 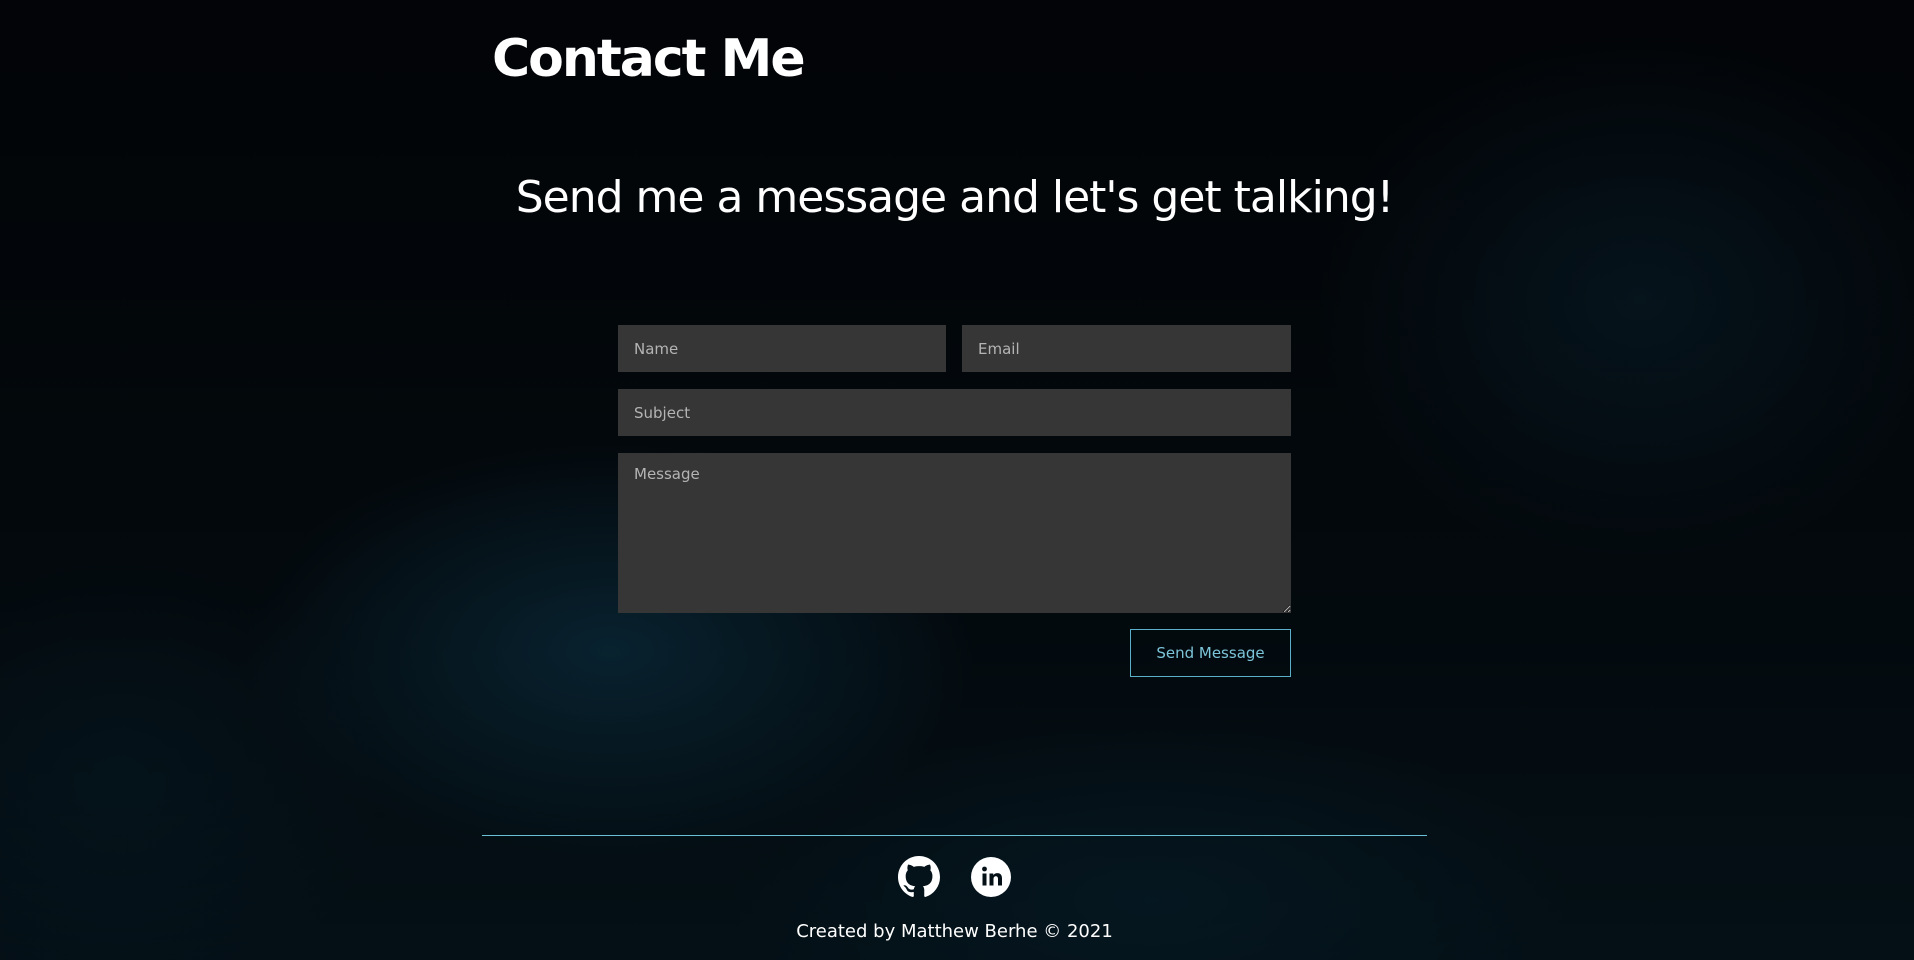 I want to click on linkedin-link, so click(x=991, y=877).